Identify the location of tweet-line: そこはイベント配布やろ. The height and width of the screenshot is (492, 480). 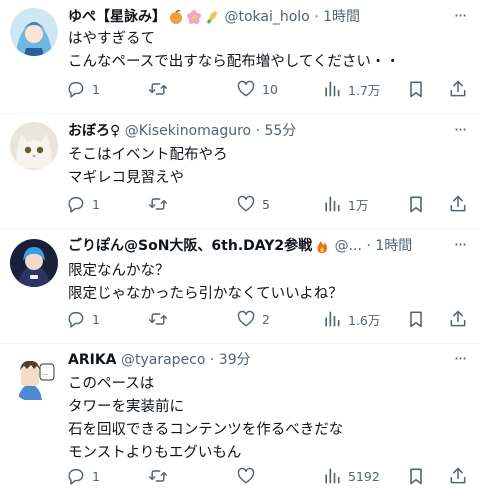
(148, 155).